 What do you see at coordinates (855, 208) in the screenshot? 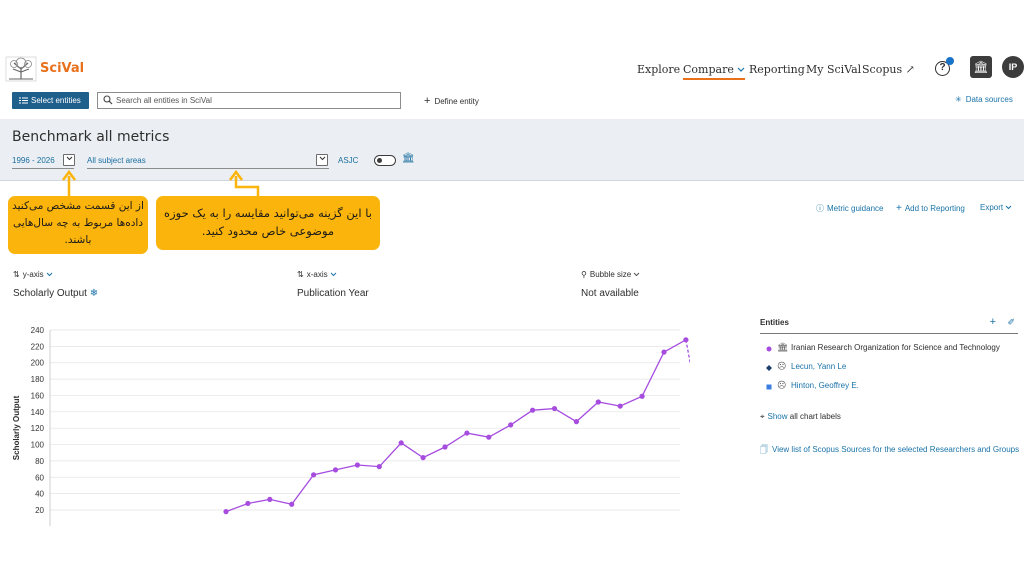
I see `metric-guidance-label: Metric guidance` at bounding box center [855, 208].